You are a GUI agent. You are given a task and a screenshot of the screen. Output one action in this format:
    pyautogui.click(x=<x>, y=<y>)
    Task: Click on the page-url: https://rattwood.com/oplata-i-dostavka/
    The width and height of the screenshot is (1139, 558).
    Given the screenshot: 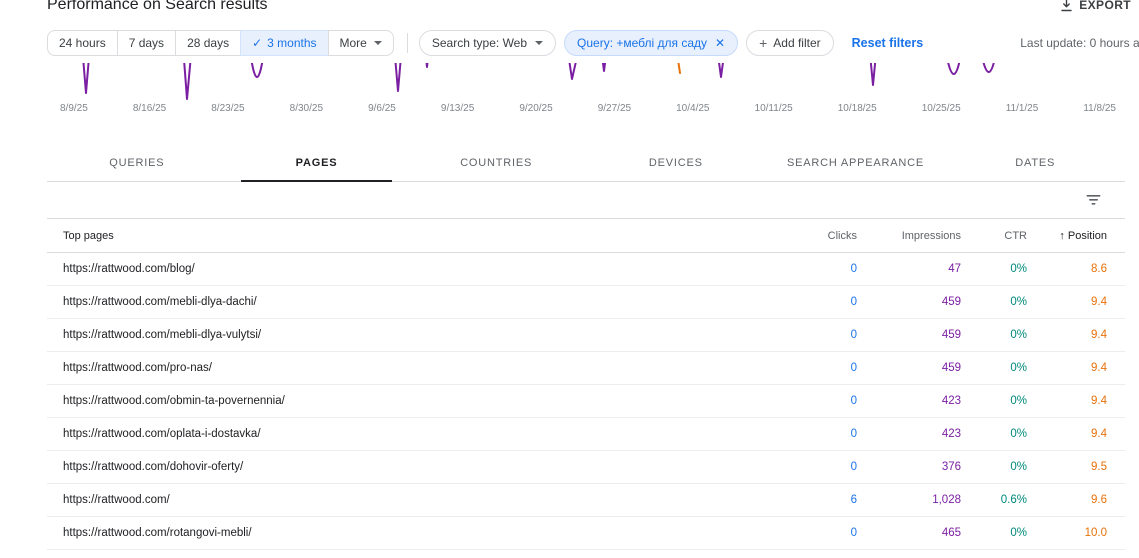 What is the action you would take?
    pyautogui.click(x=402, y=434)
    